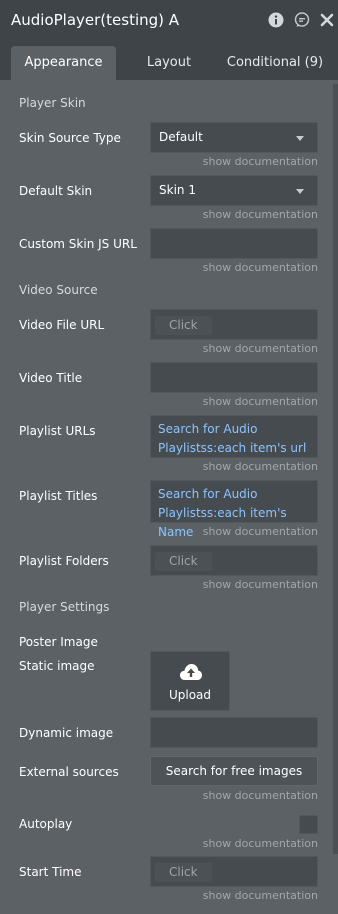 The width and height of the screenshot is (338, 914). Describe the element at coordinates (52, 103) in the screenshot. I see `section-player-skin: Player Skin` at that location.